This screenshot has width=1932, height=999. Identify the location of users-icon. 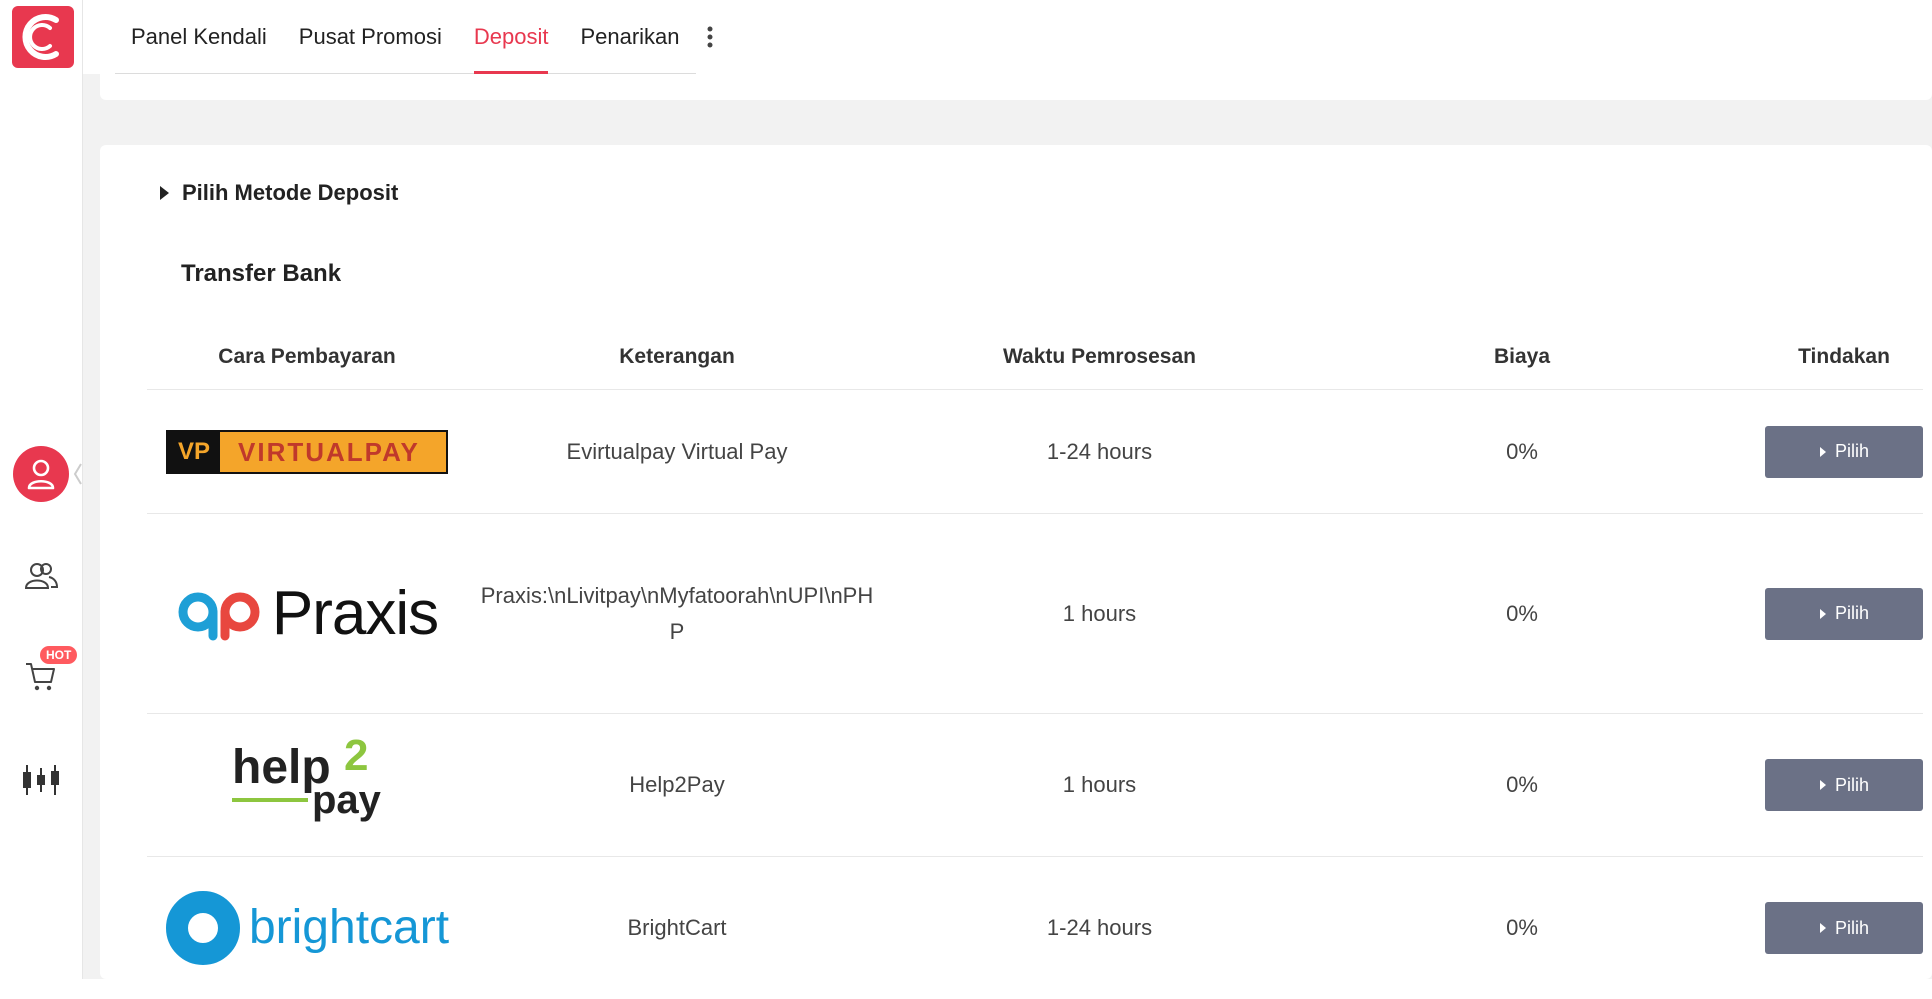
(41, 576).